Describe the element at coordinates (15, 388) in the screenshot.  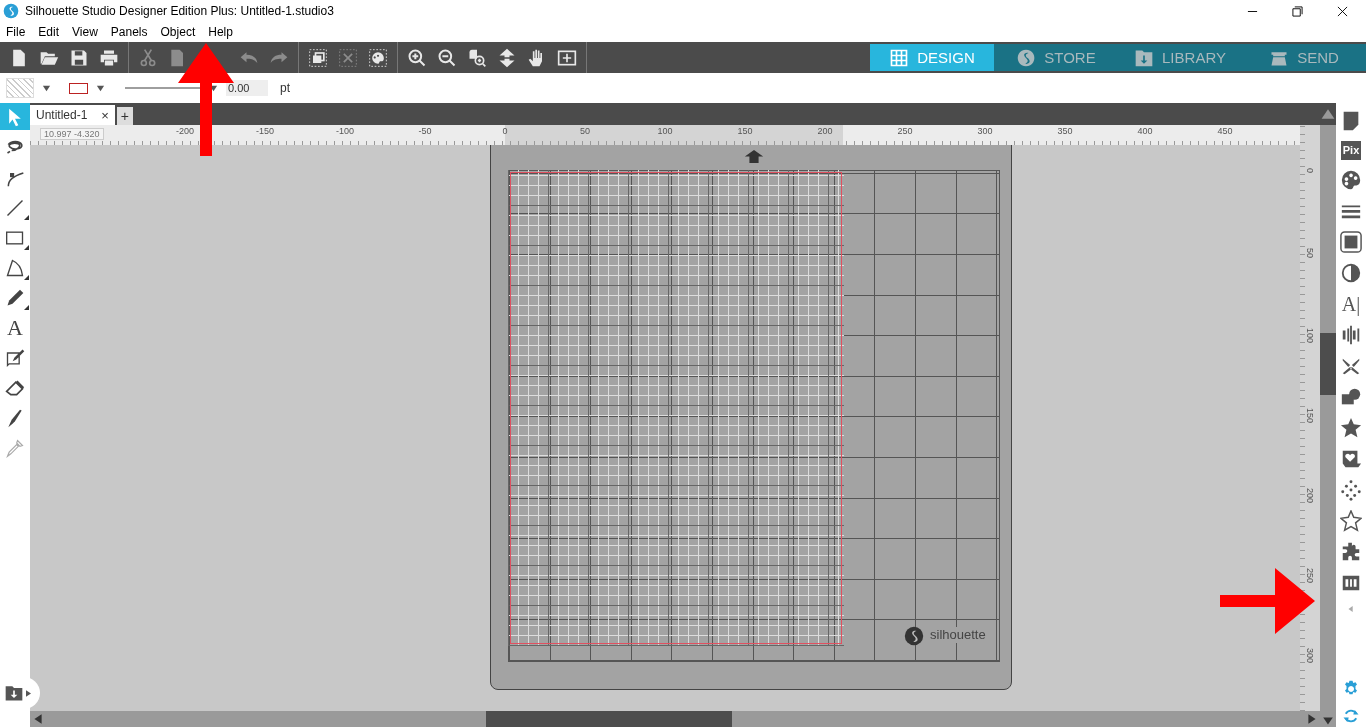
I see `eraser-icon` at that location.